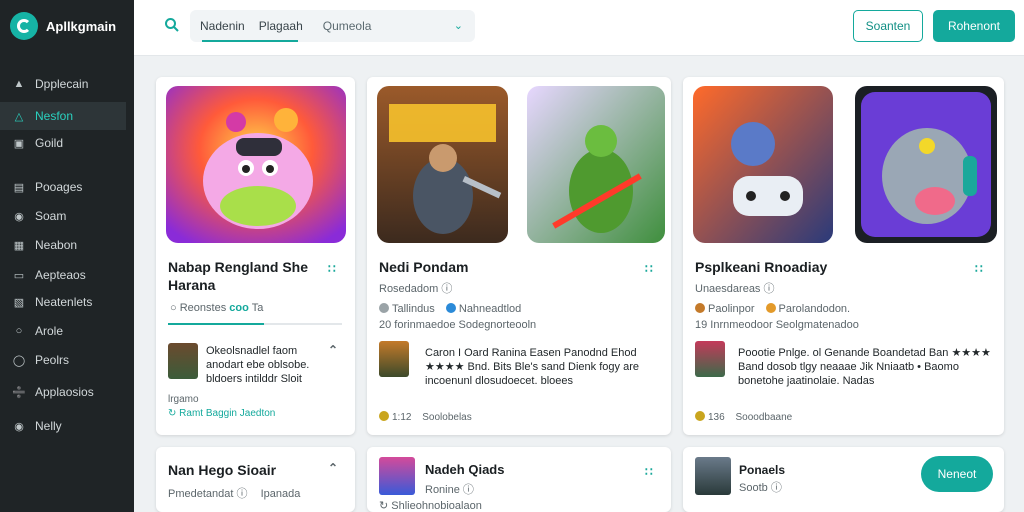 This screenshot has width=1024, height=512. I want to click on sidebar-item-label: Soam, so click(51, 216).